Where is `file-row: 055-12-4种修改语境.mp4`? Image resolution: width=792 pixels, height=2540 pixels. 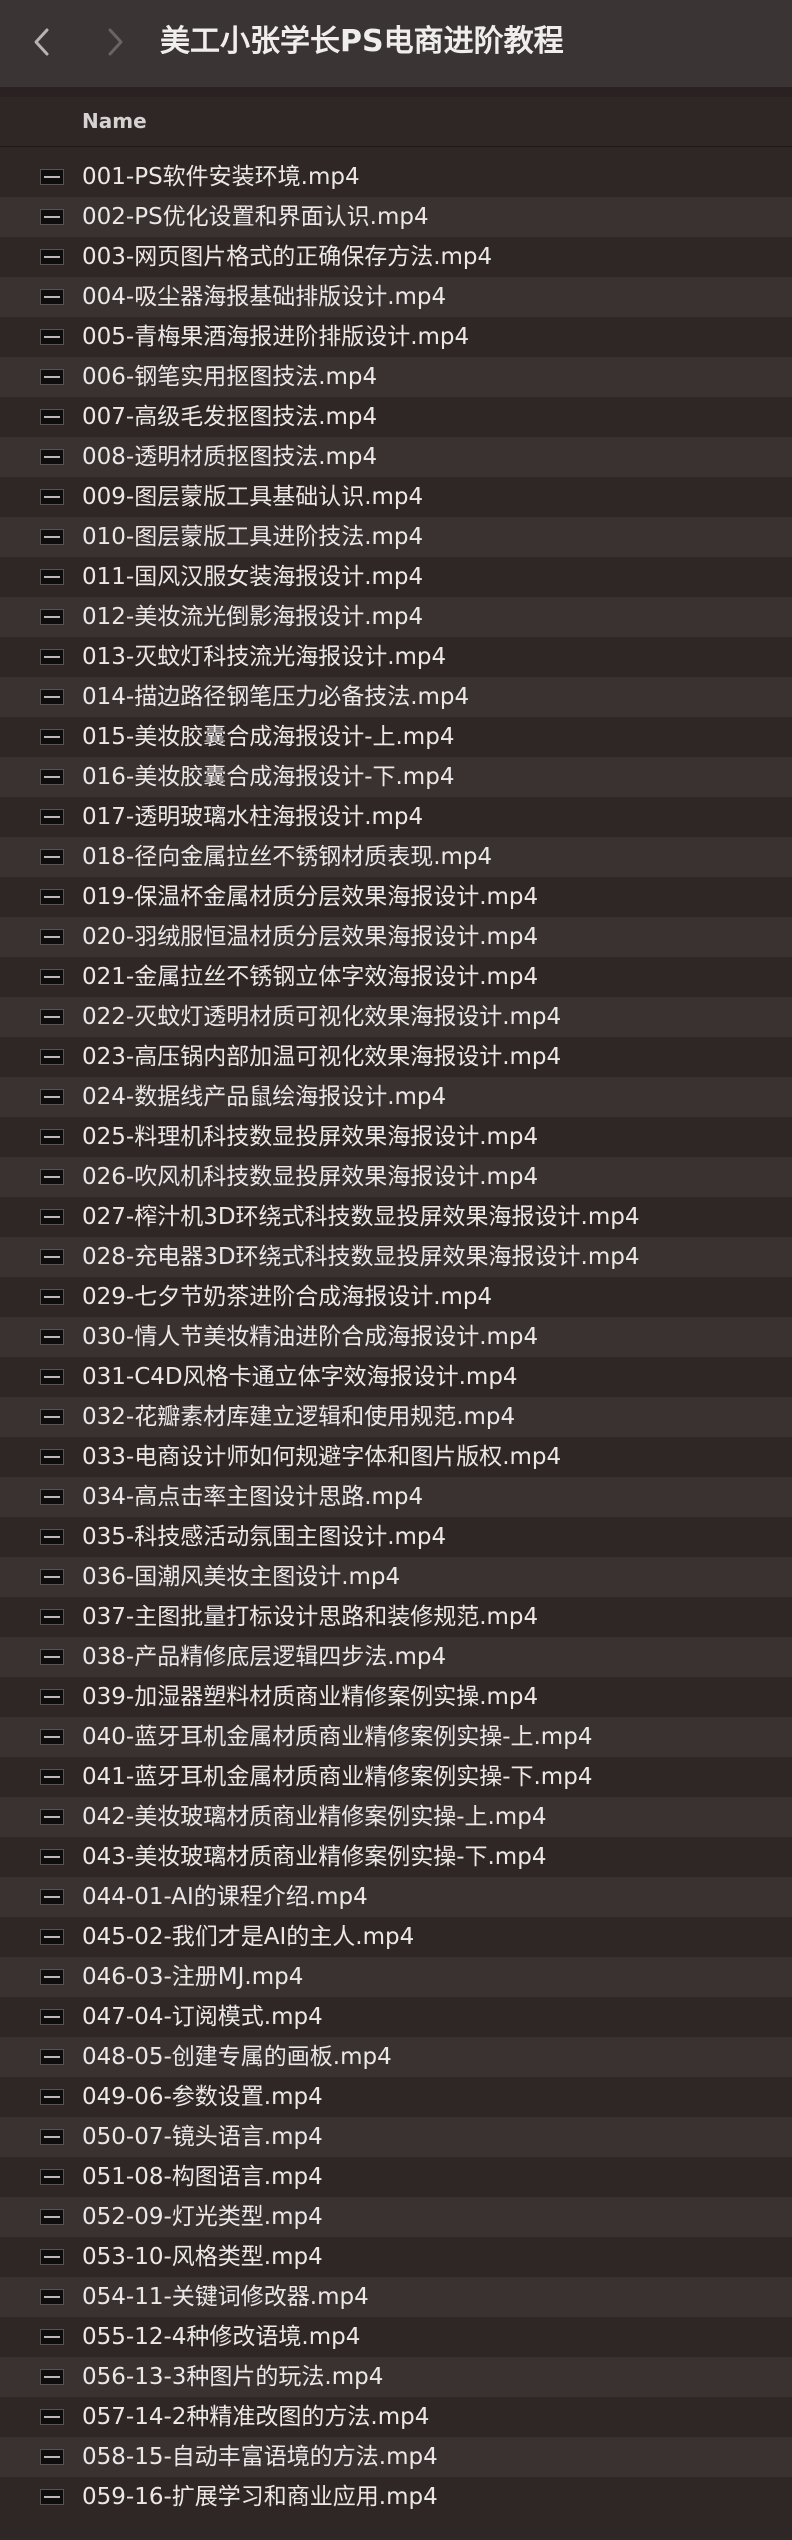
file-row: 055-12-4种修改语境.mp4 is located at coordinates (396, 2337).